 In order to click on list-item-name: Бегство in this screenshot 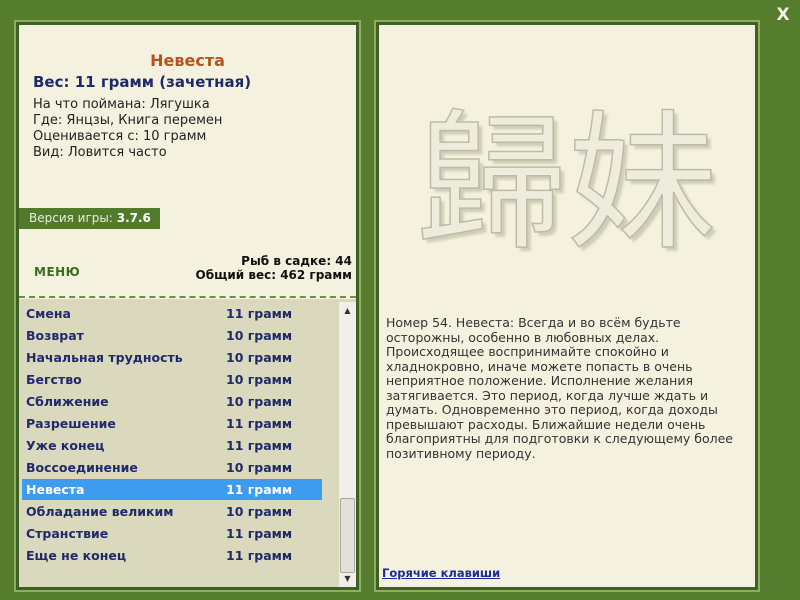, I will do `click(54, 379)`.